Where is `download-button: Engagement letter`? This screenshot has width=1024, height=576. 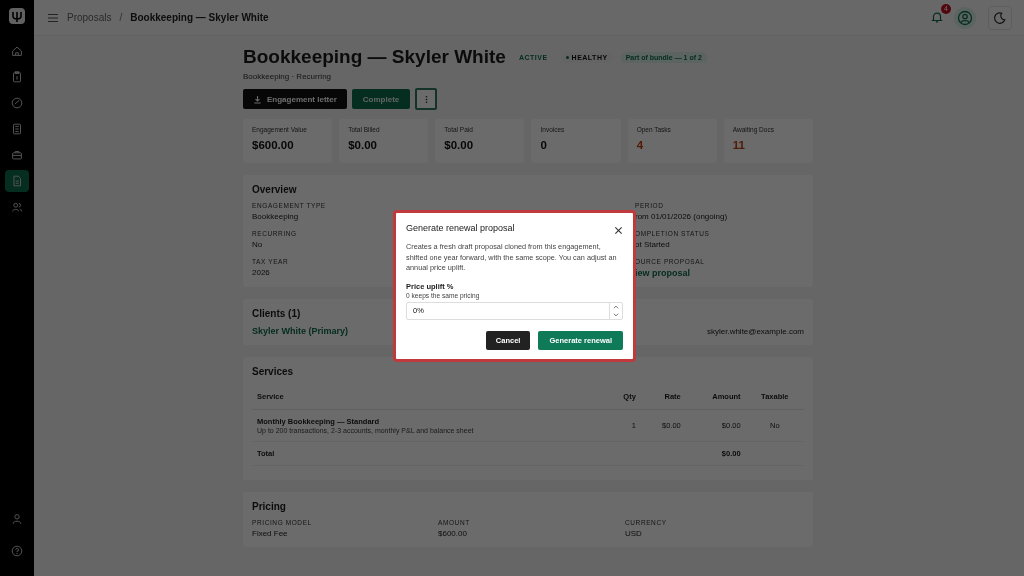 download-button: Engagement letter is located at coordinates (295, 99).